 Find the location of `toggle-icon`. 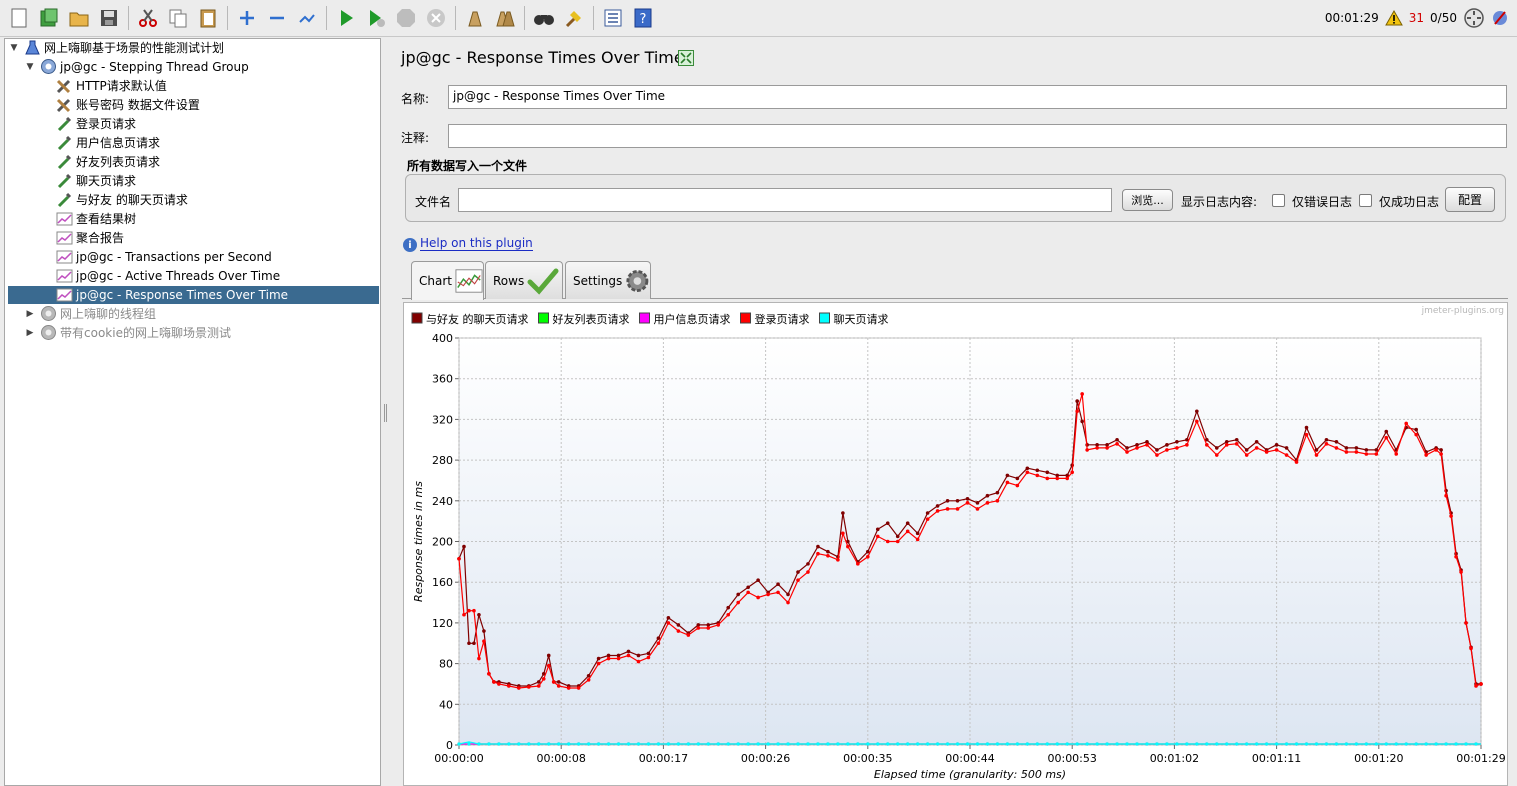

toggle-icon is located at coordinates (306, 18).